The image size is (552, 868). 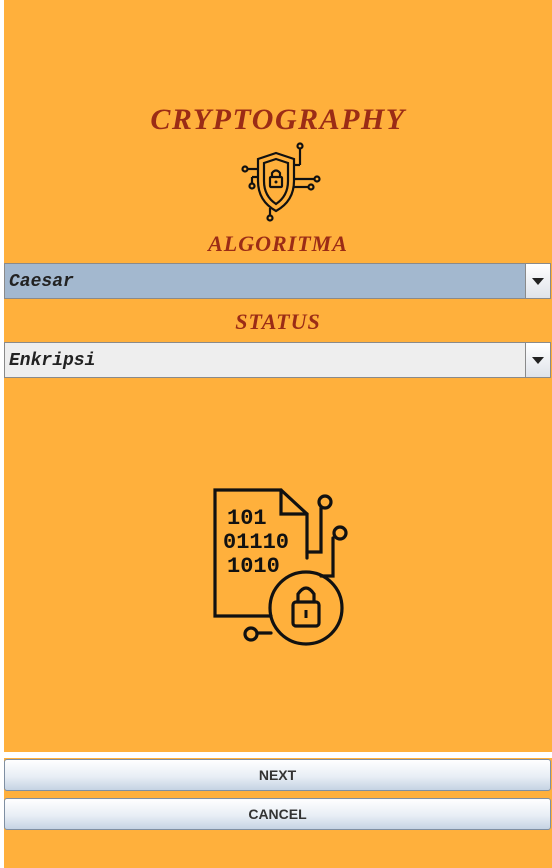 I want to click on cancel-button: CANCEL, so click(x=277, y=814).